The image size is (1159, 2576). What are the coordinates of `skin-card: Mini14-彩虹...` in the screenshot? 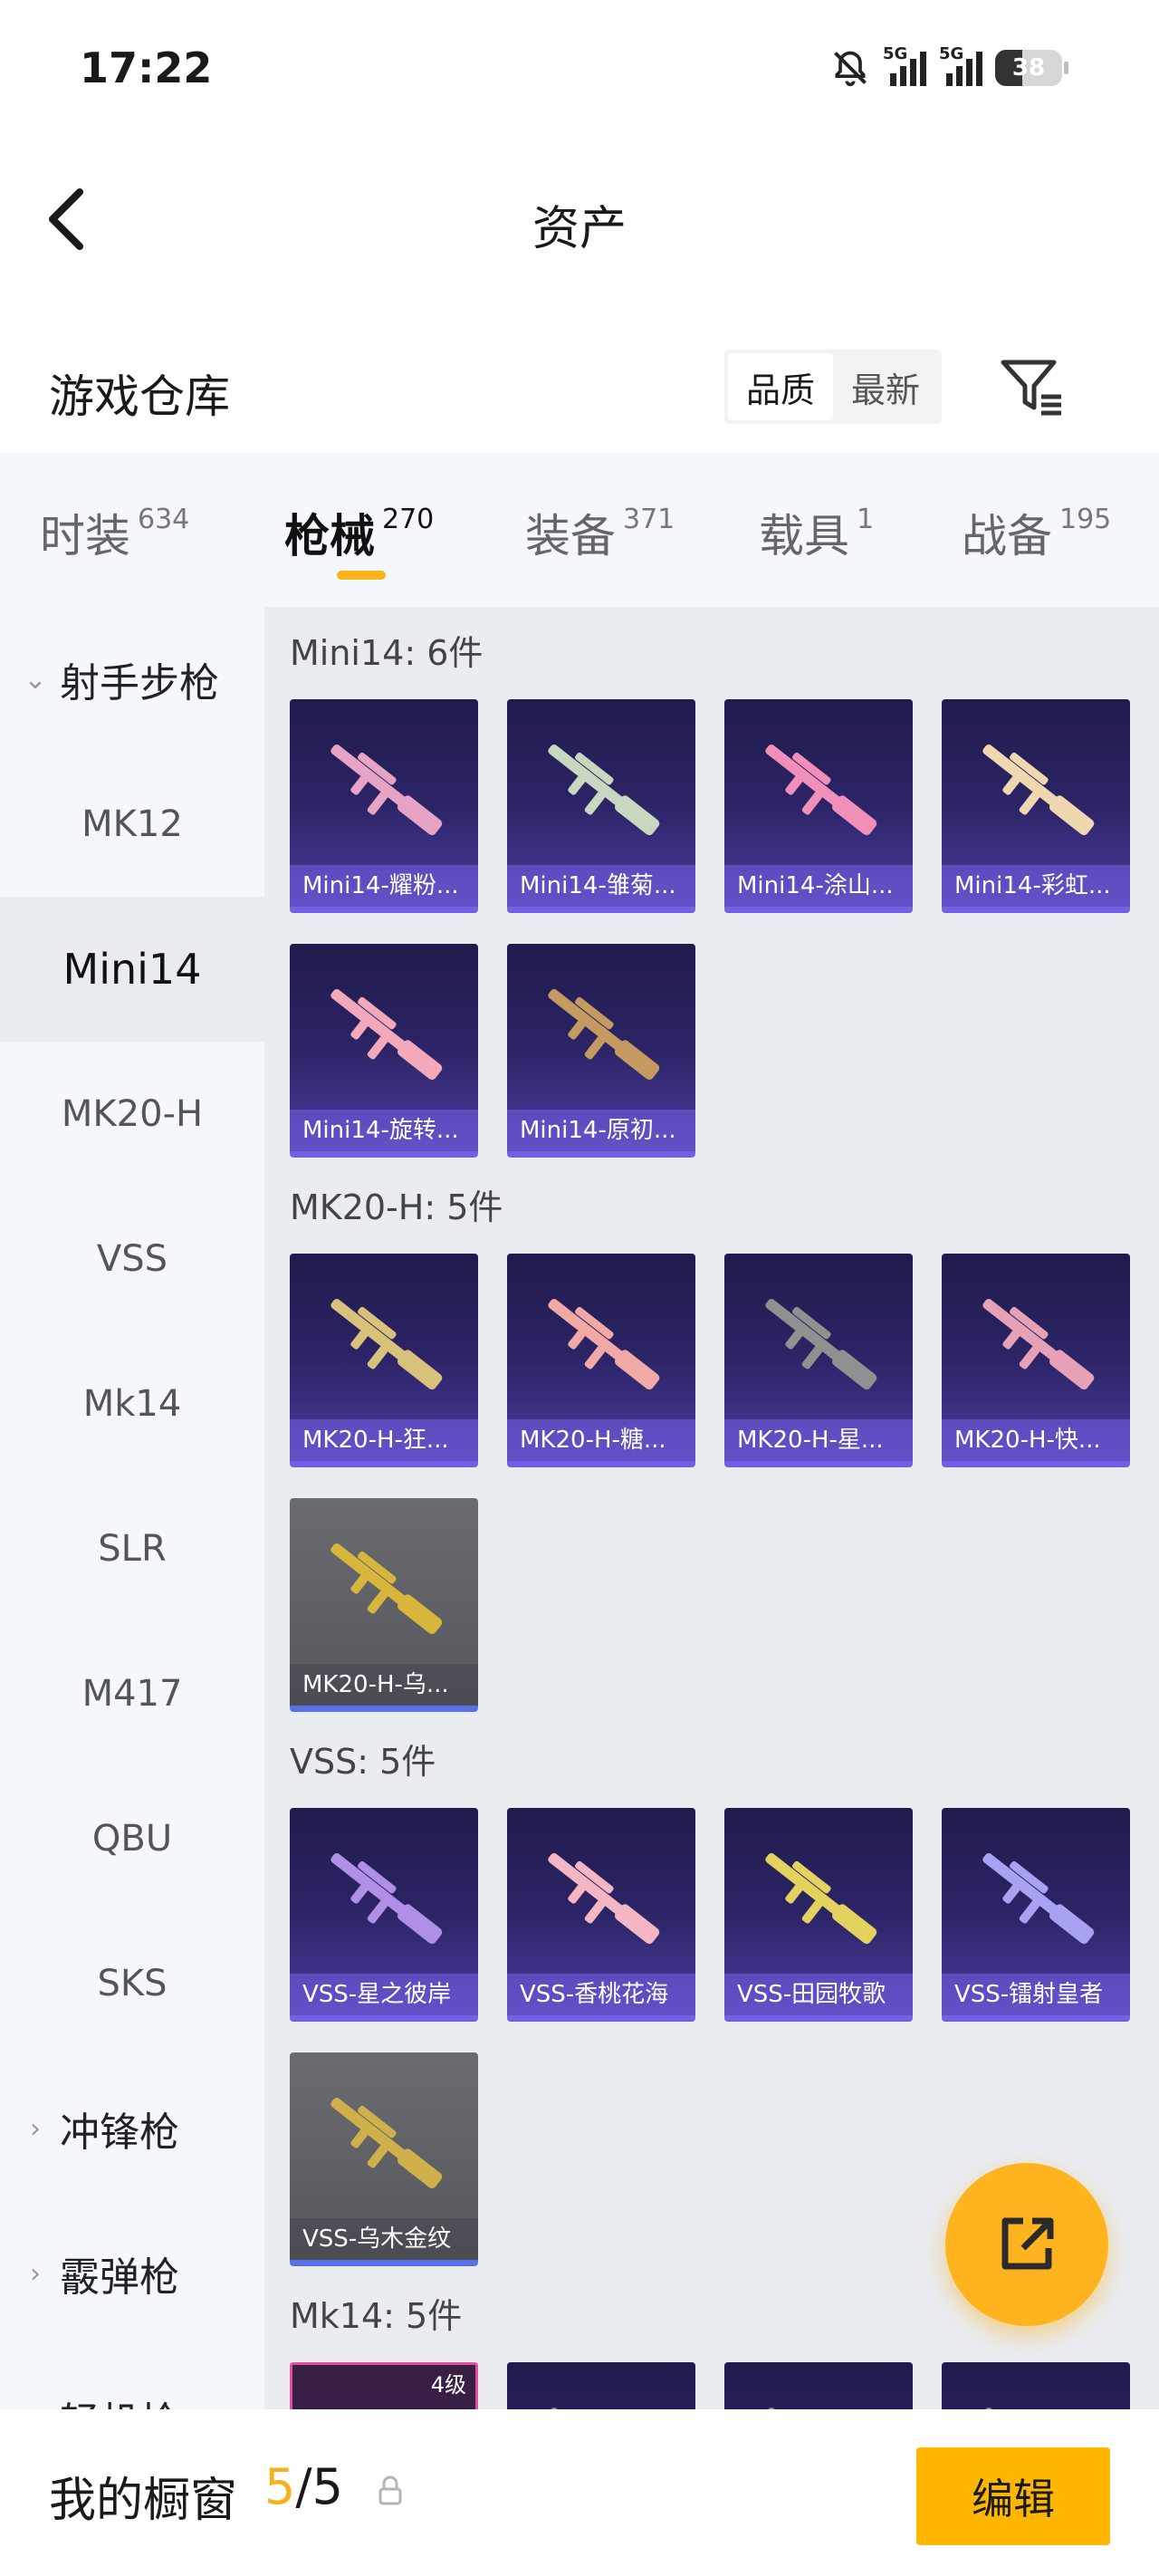 It's located at (1036, 806).